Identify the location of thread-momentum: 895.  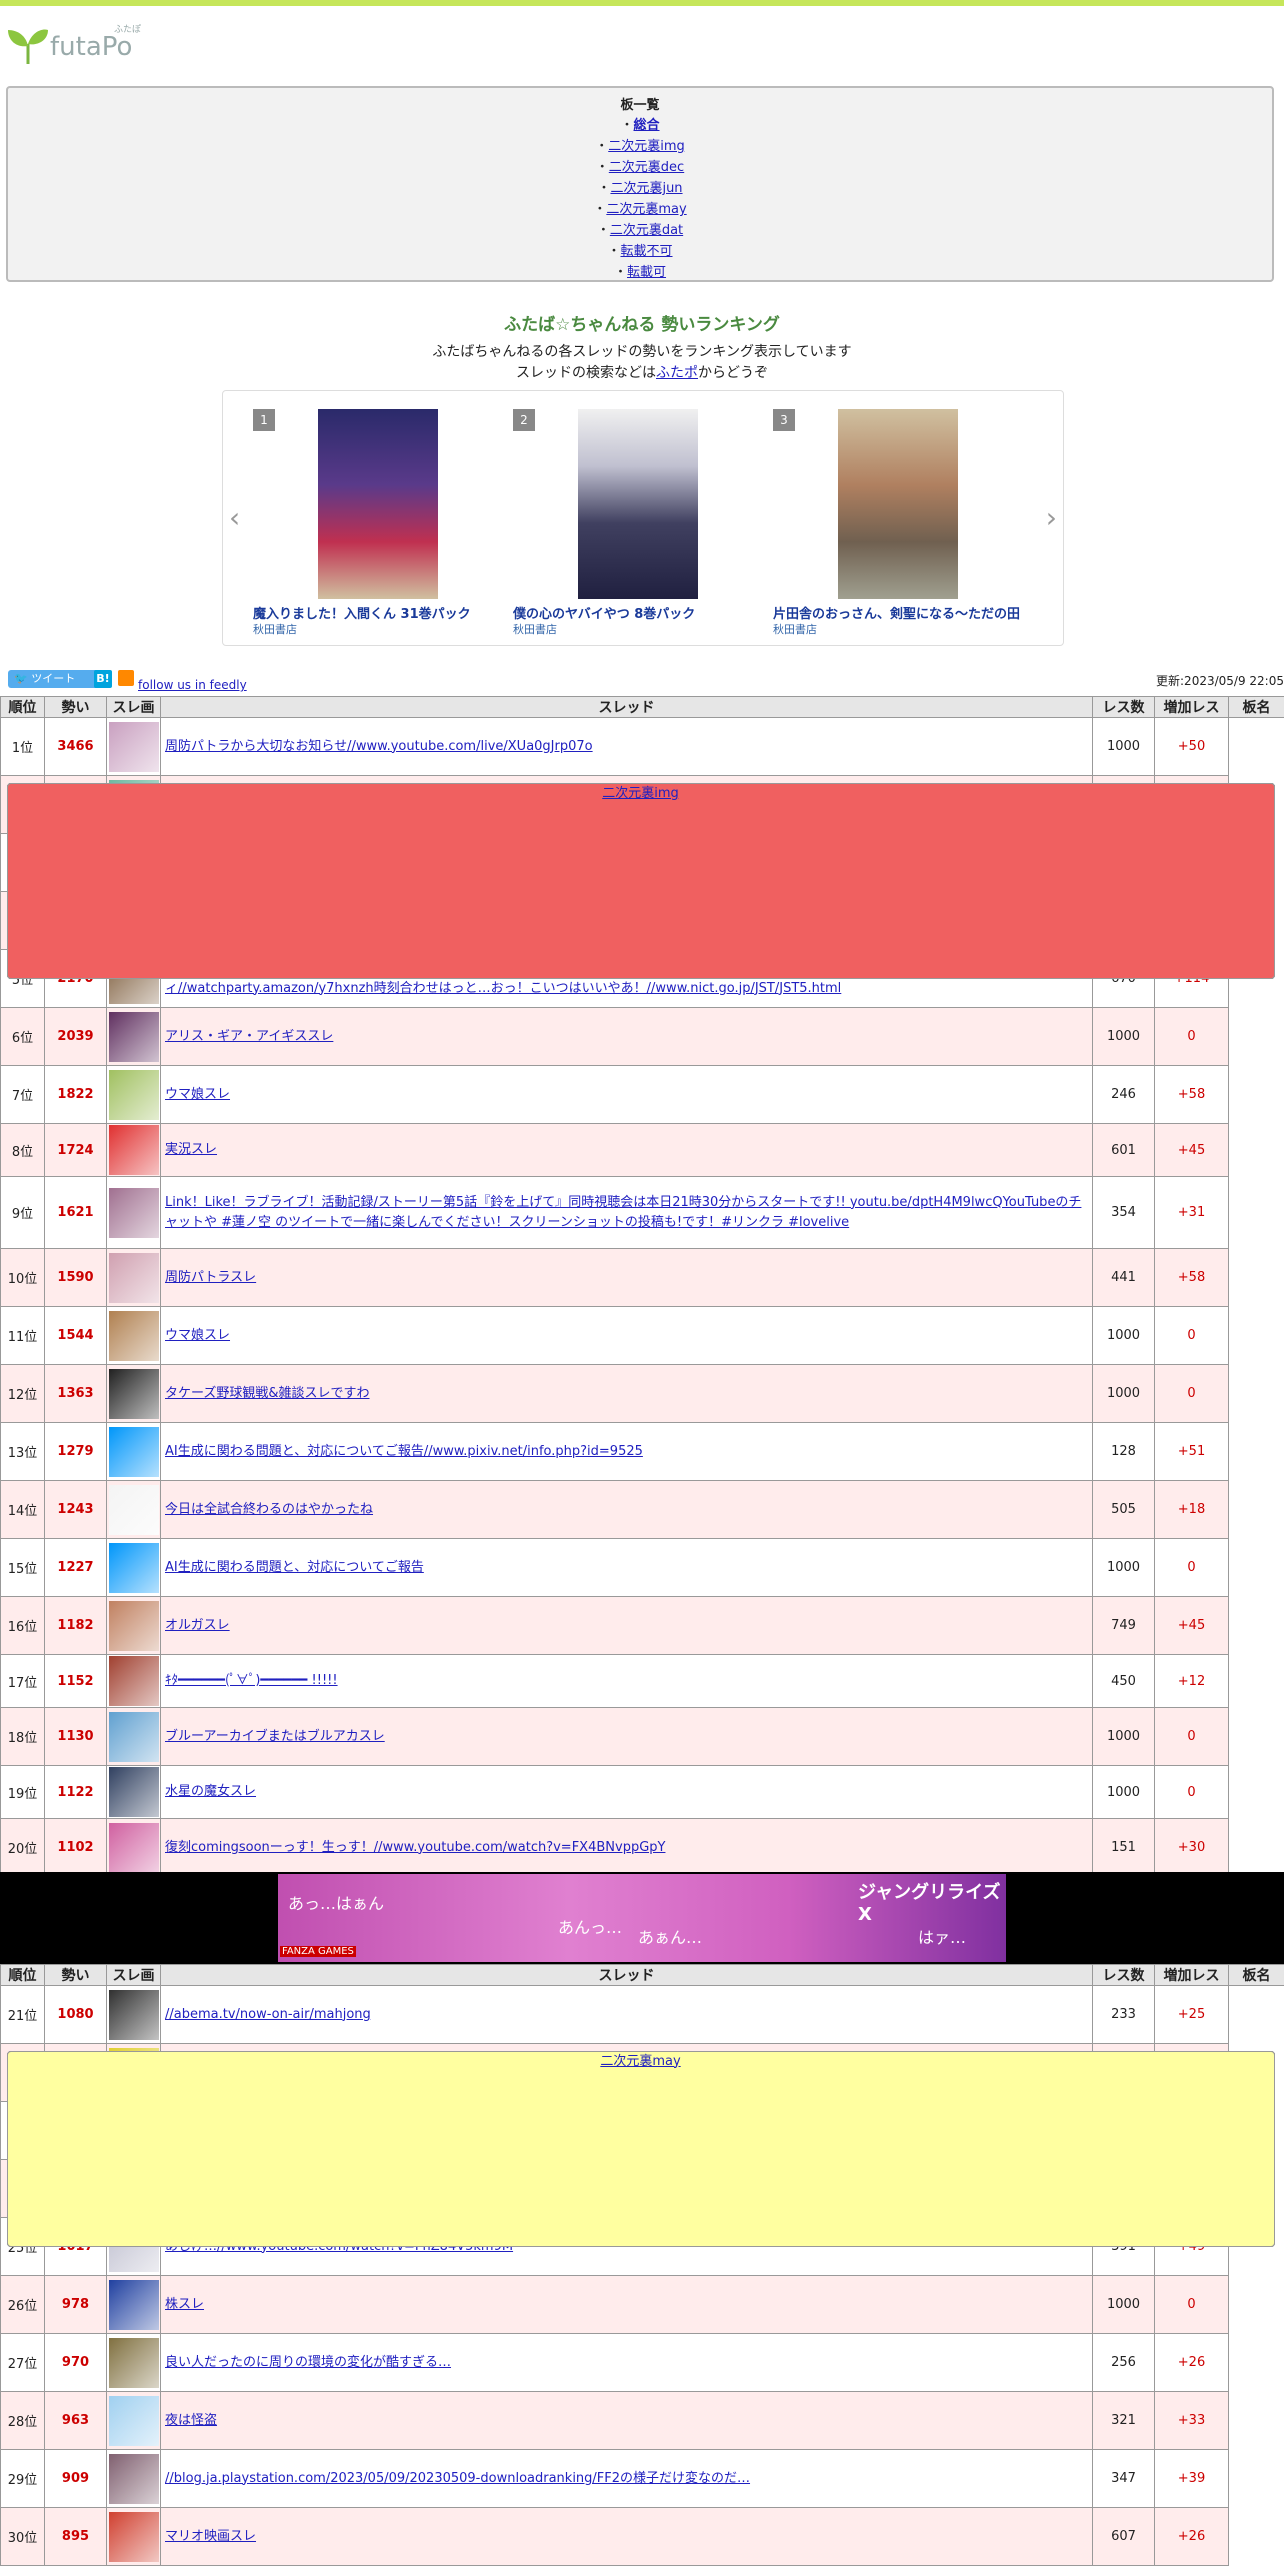
(75, 2536).